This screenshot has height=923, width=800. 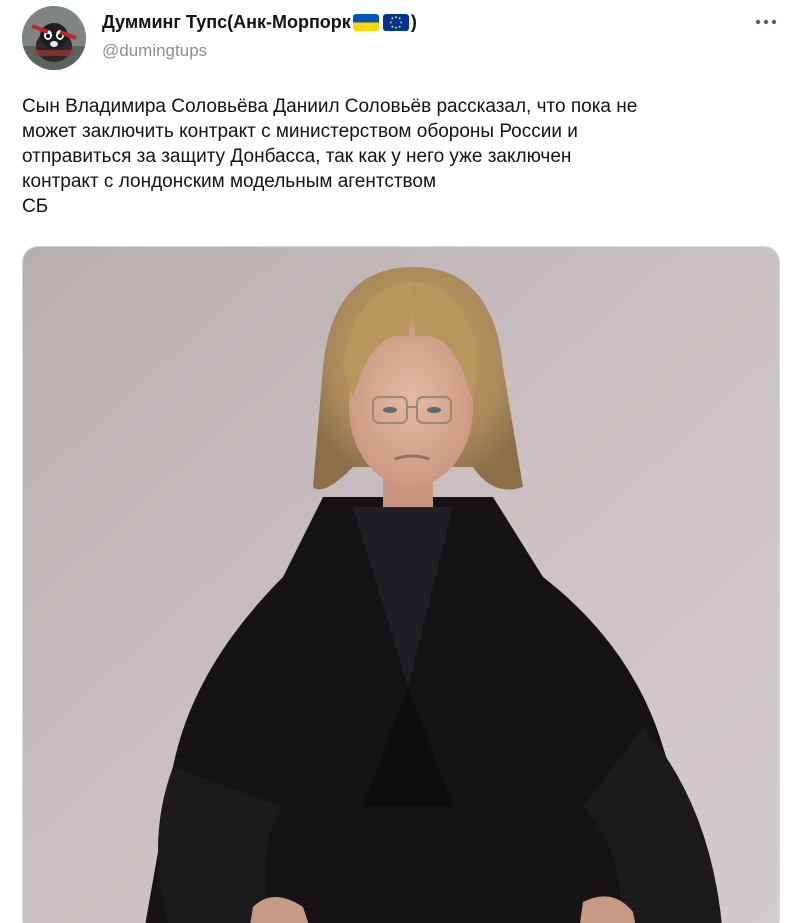 What do you see at coordinates (365, 22) in the screenshot?
I see `ukraine-flag-icon` at bounding box center [365, 22].